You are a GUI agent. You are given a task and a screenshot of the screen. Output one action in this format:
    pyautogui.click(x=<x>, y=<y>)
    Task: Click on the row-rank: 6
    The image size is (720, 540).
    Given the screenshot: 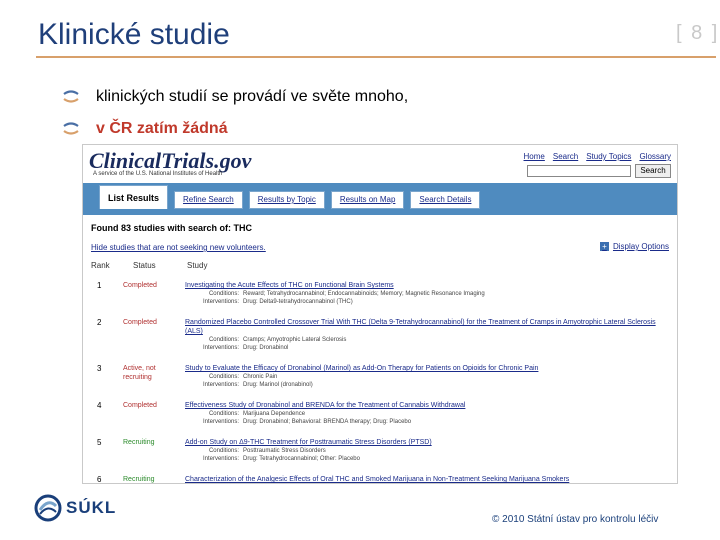 What is the action you would take?
    pyautogui.click(x=99, y=479)
    